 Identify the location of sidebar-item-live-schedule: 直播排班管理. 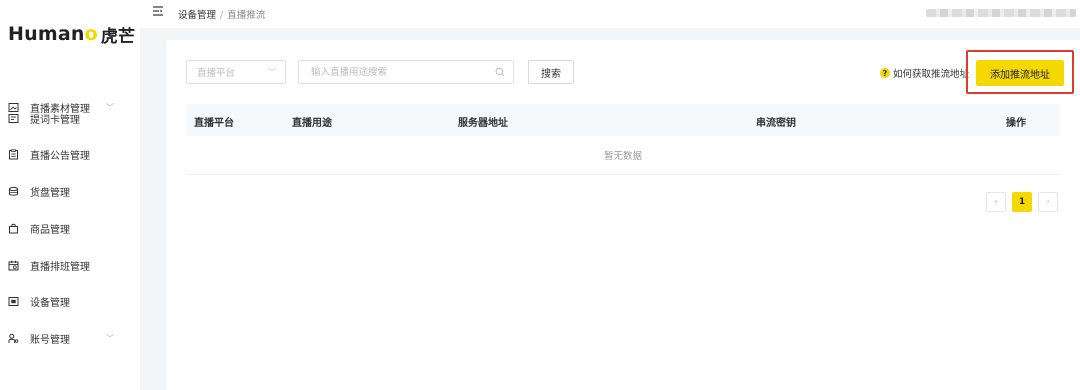
(70, 265).